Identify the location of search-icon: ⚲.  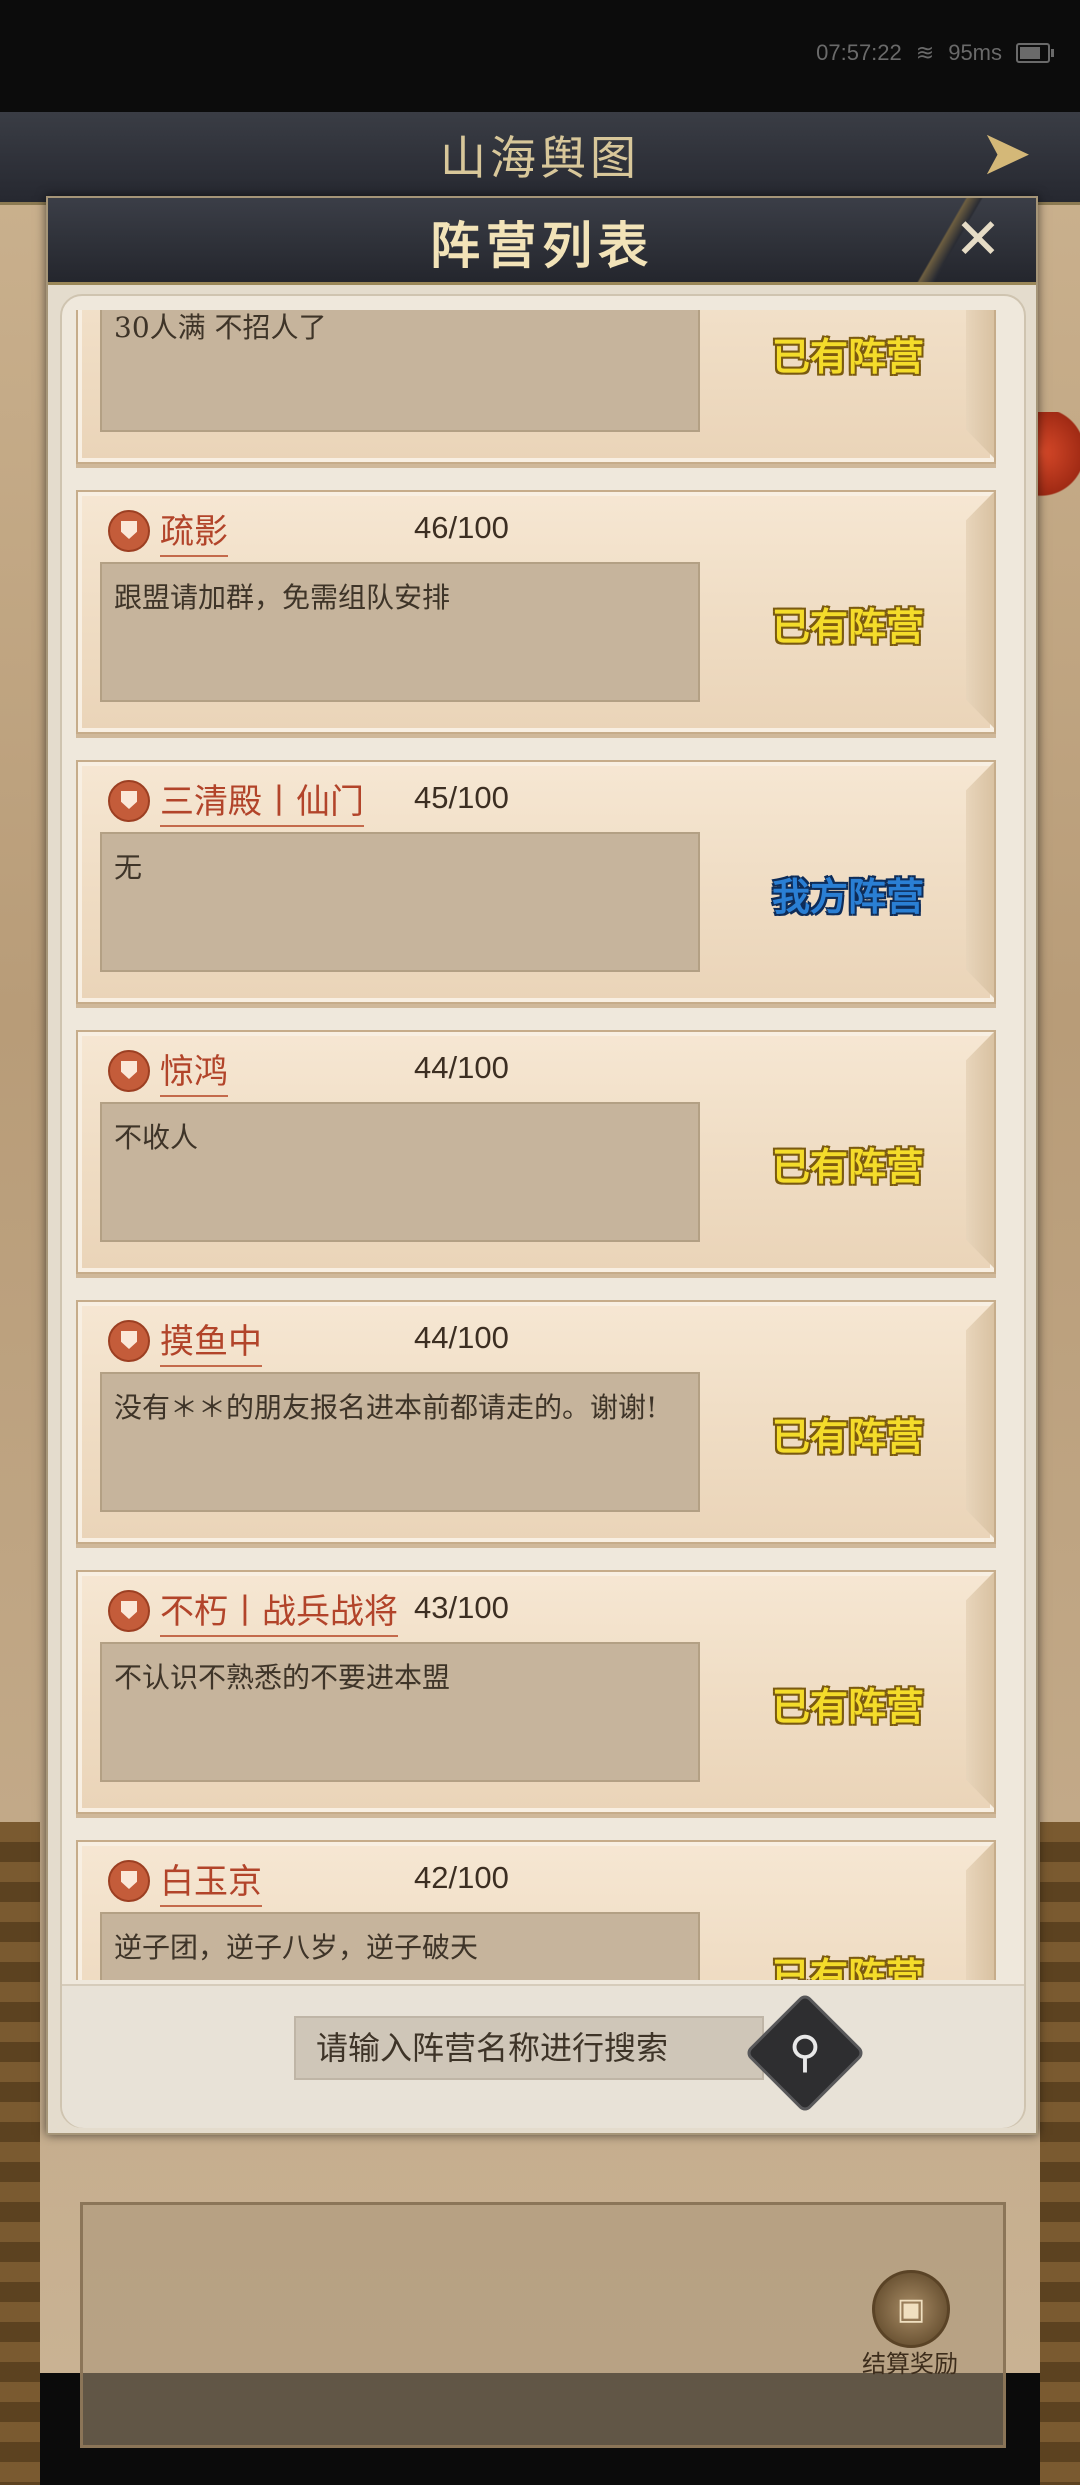
(805, 2052).